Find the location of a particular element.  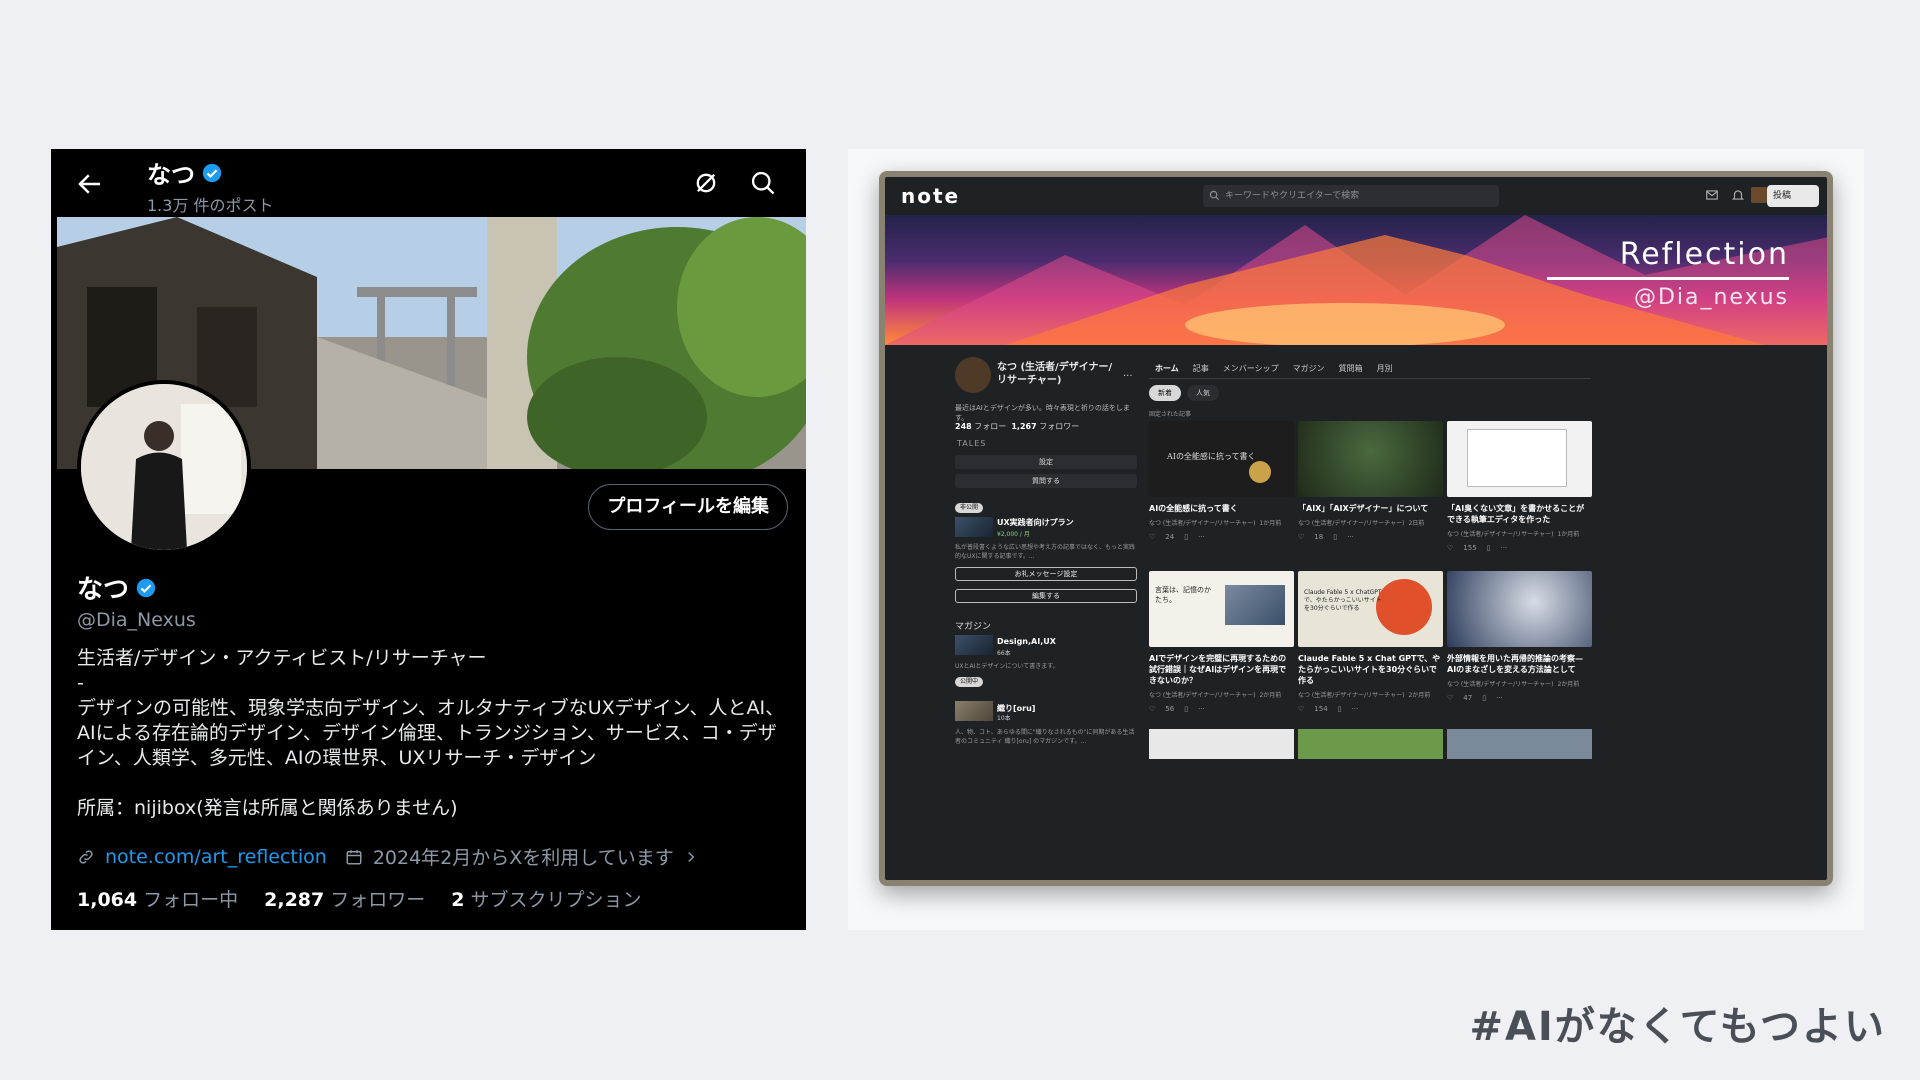

joined-date: 2024年2月からXを利用しています is located at coordinates (523, 858).